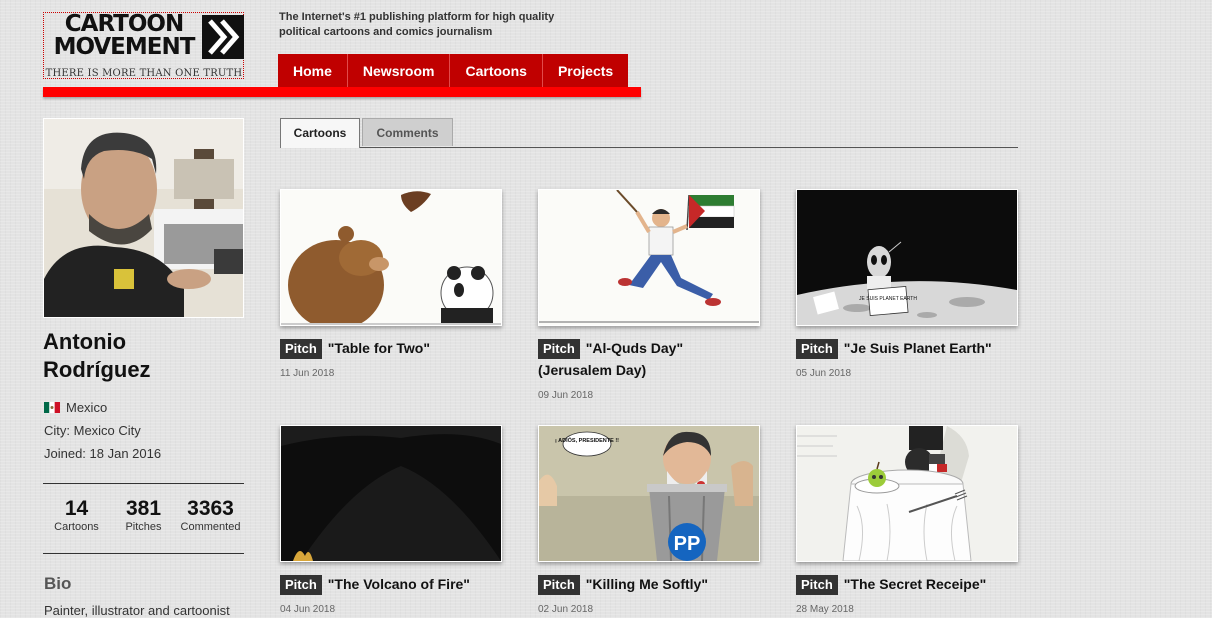 This screenshot has height=618, width=1212. I want to click on profile-name: Antonio Rodríguez, so click(97, 355).